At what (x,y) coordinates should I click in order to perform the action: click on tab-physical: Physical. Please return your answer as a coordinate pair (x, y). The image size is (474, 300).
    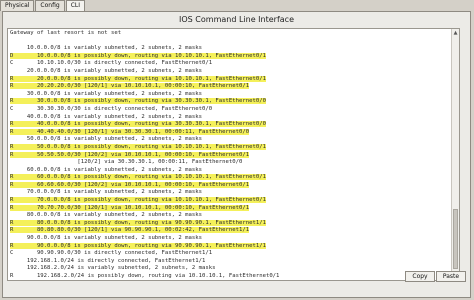
    Looking at the image, I should click on (17, 5).